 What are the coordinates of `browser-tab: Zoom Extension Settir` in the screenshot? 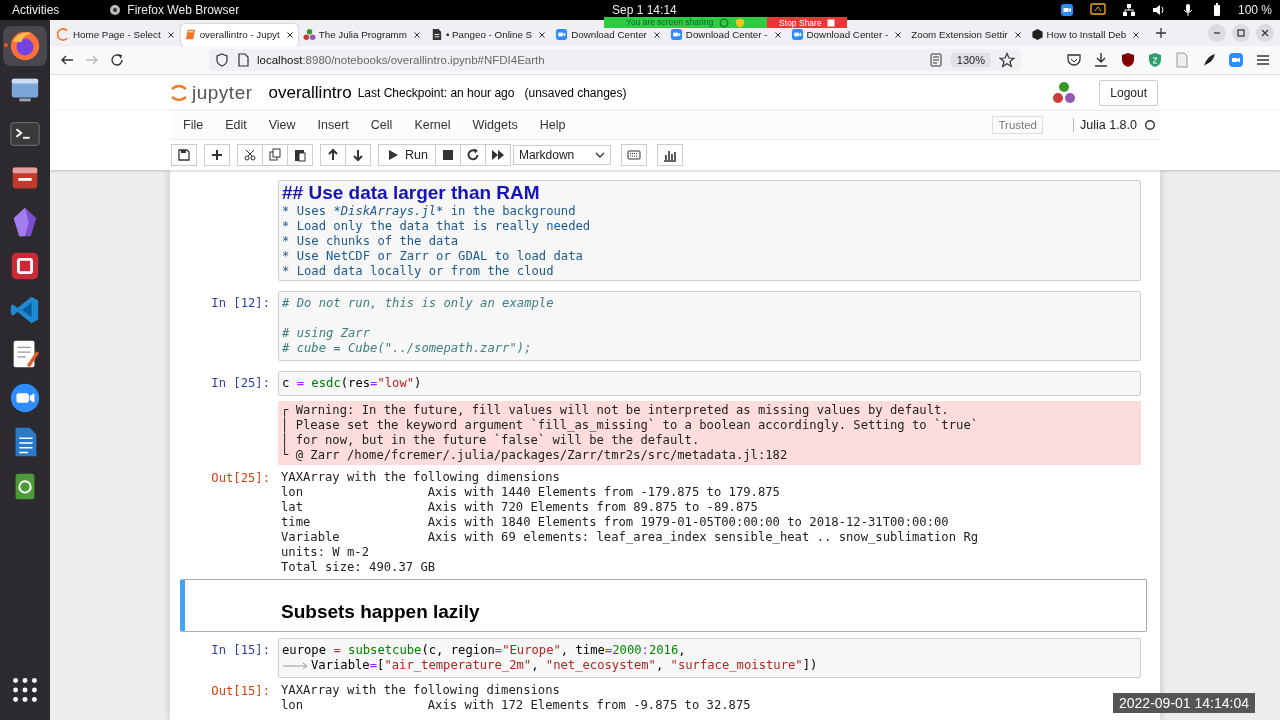 It's located at (967, 34).